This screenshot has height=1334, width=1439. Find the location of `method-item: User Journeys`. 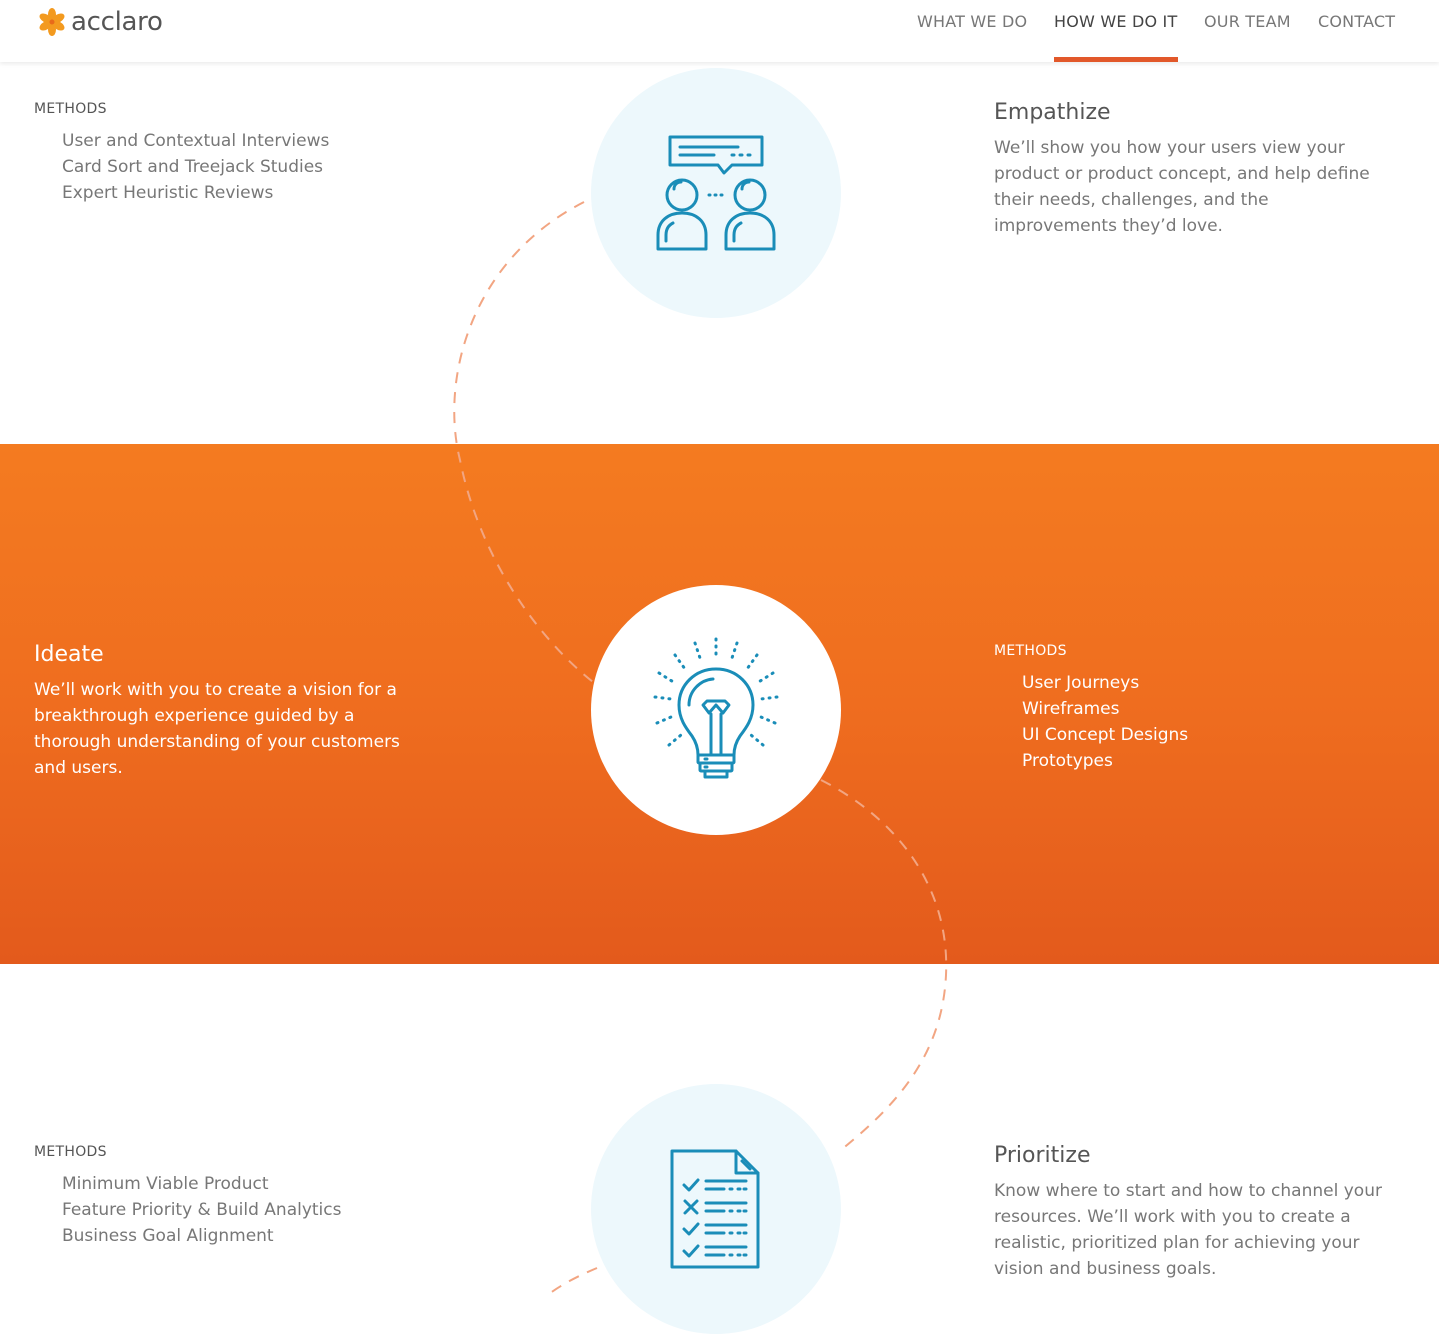

method-item: User Journeys is located at coordinates (1081, 683).